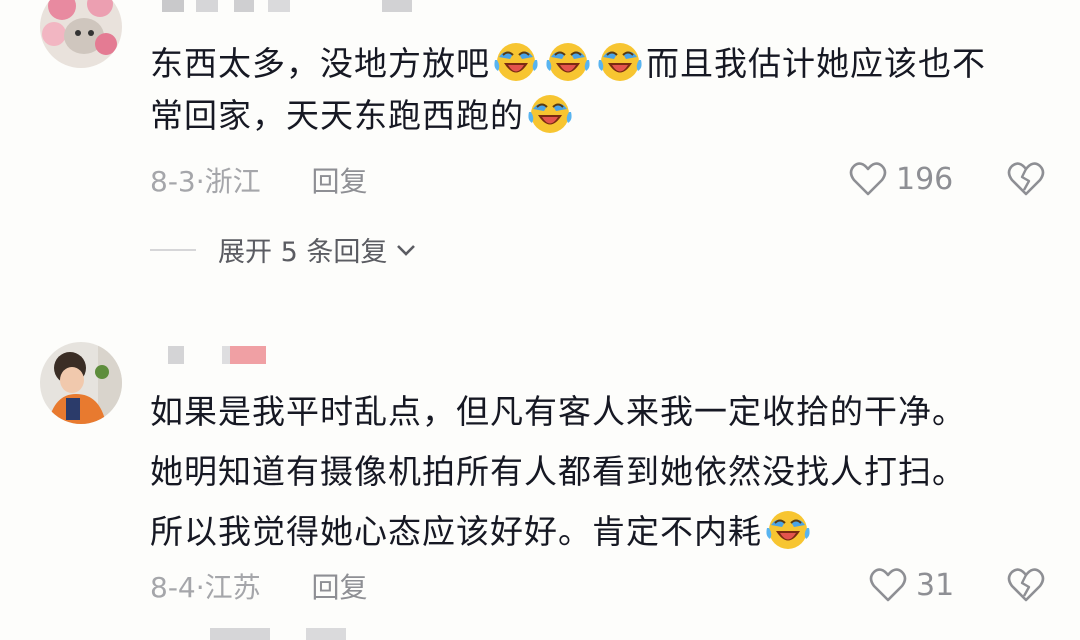 The height and width of the screenshot is (640, 1080). I want to click on like-button: 196, so click(900, 179).